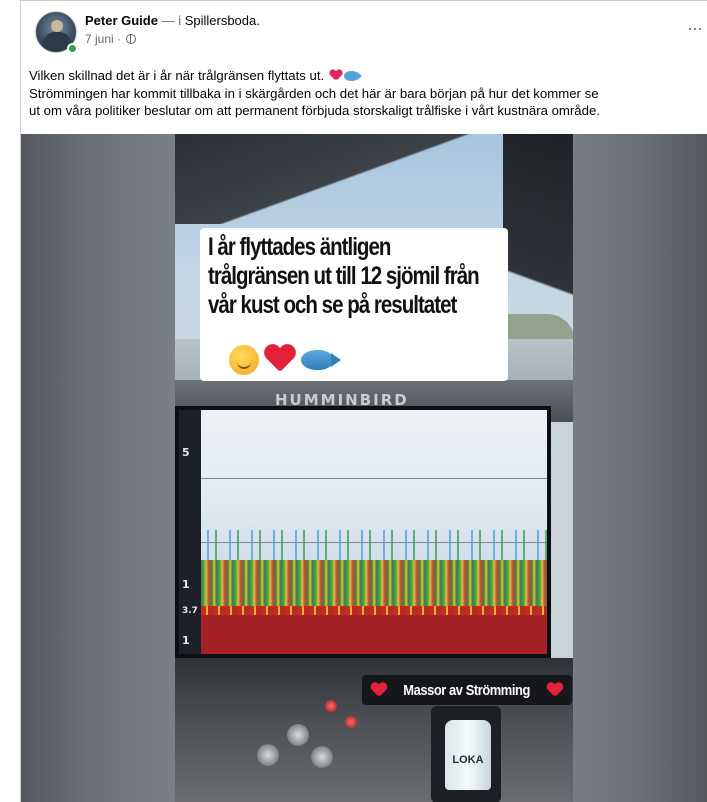 This screenshot has width=707, height=802. I want to click on caption-text: Massor av Strömming, so click(467, 690).